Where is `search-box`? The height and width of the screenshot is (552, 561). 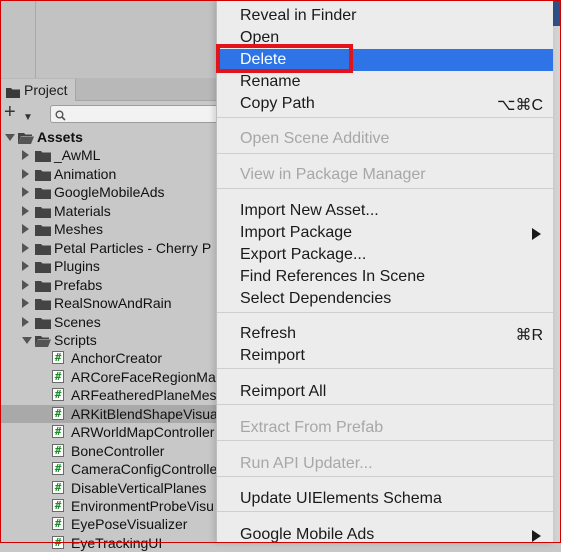
search-box is located at coordinates (141, 114).